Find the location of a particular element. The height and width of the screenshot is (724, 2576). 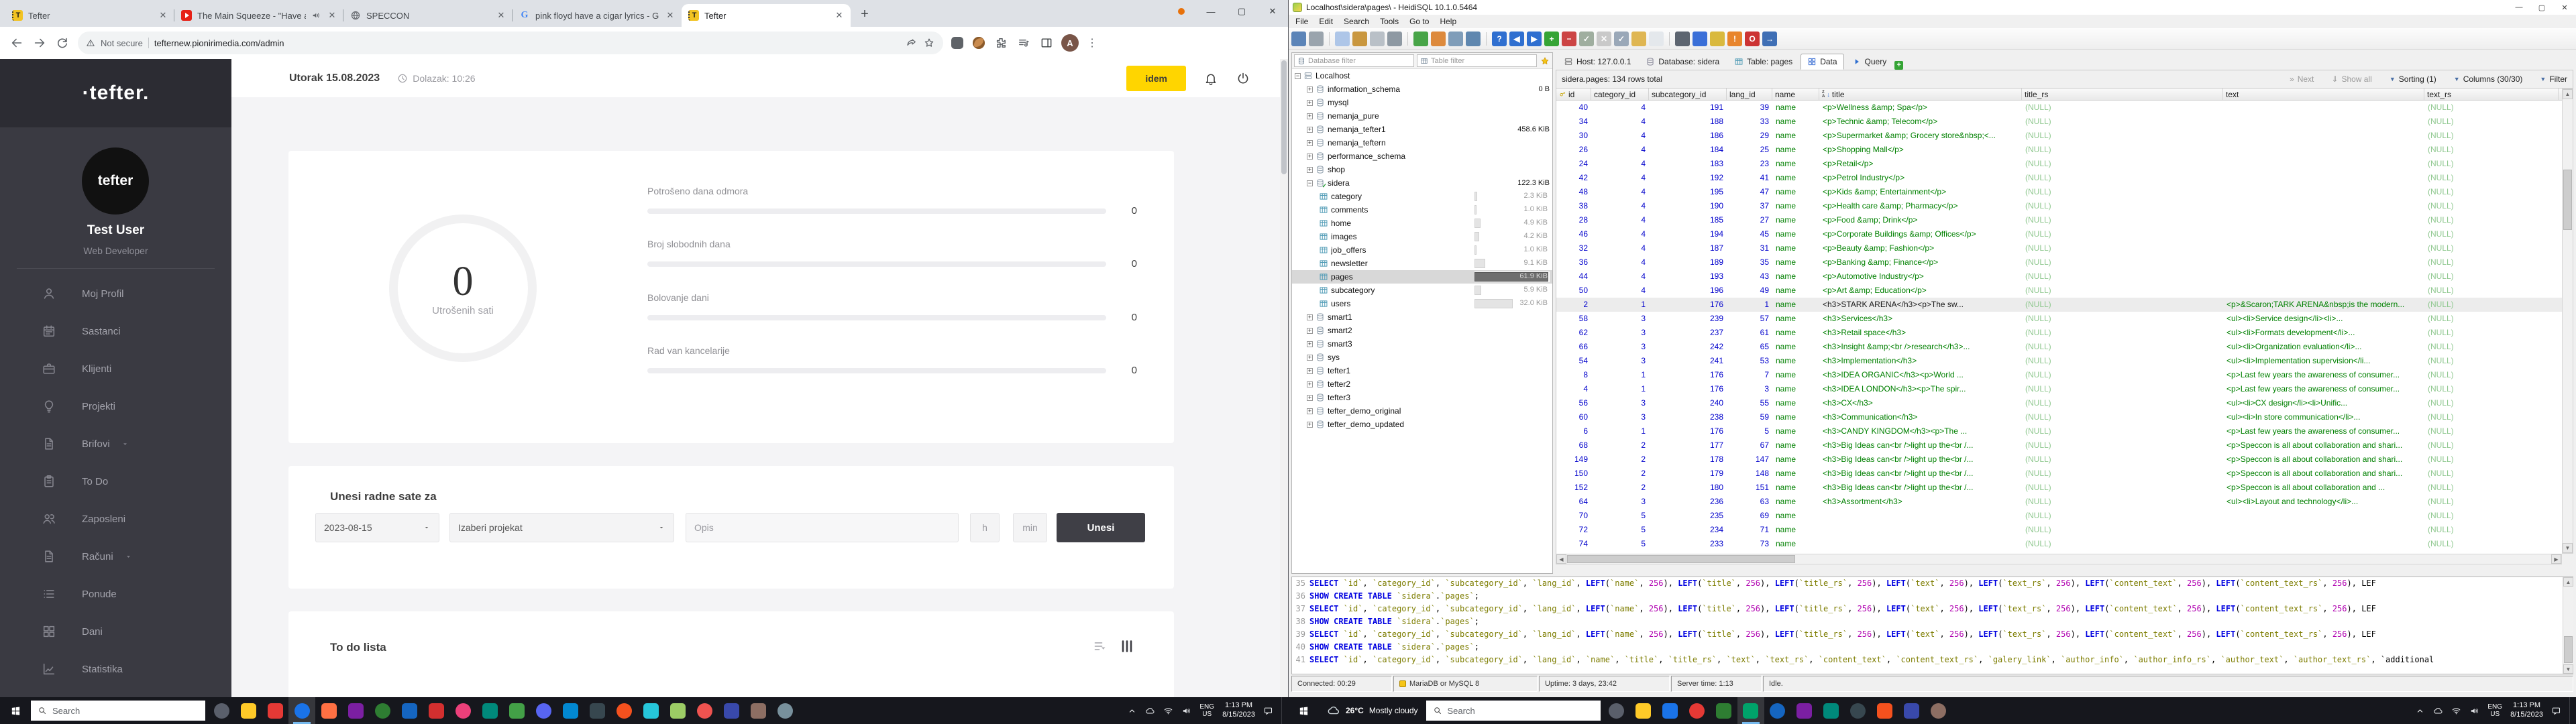

column-header-lang_id: lang_id is located at coordinates (1749, 94).